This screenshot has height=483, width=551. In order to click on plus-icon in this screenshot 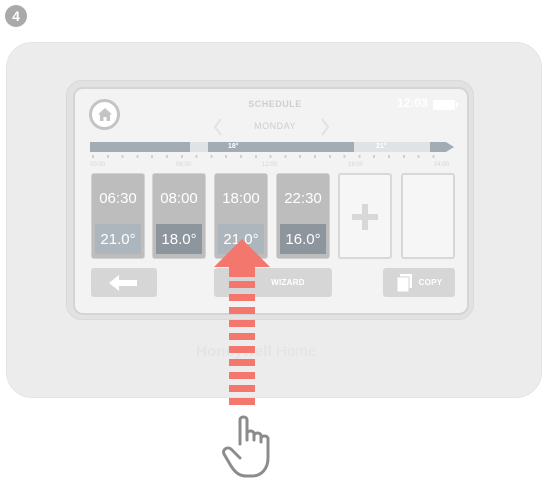, I will do `click(365, 217)`.